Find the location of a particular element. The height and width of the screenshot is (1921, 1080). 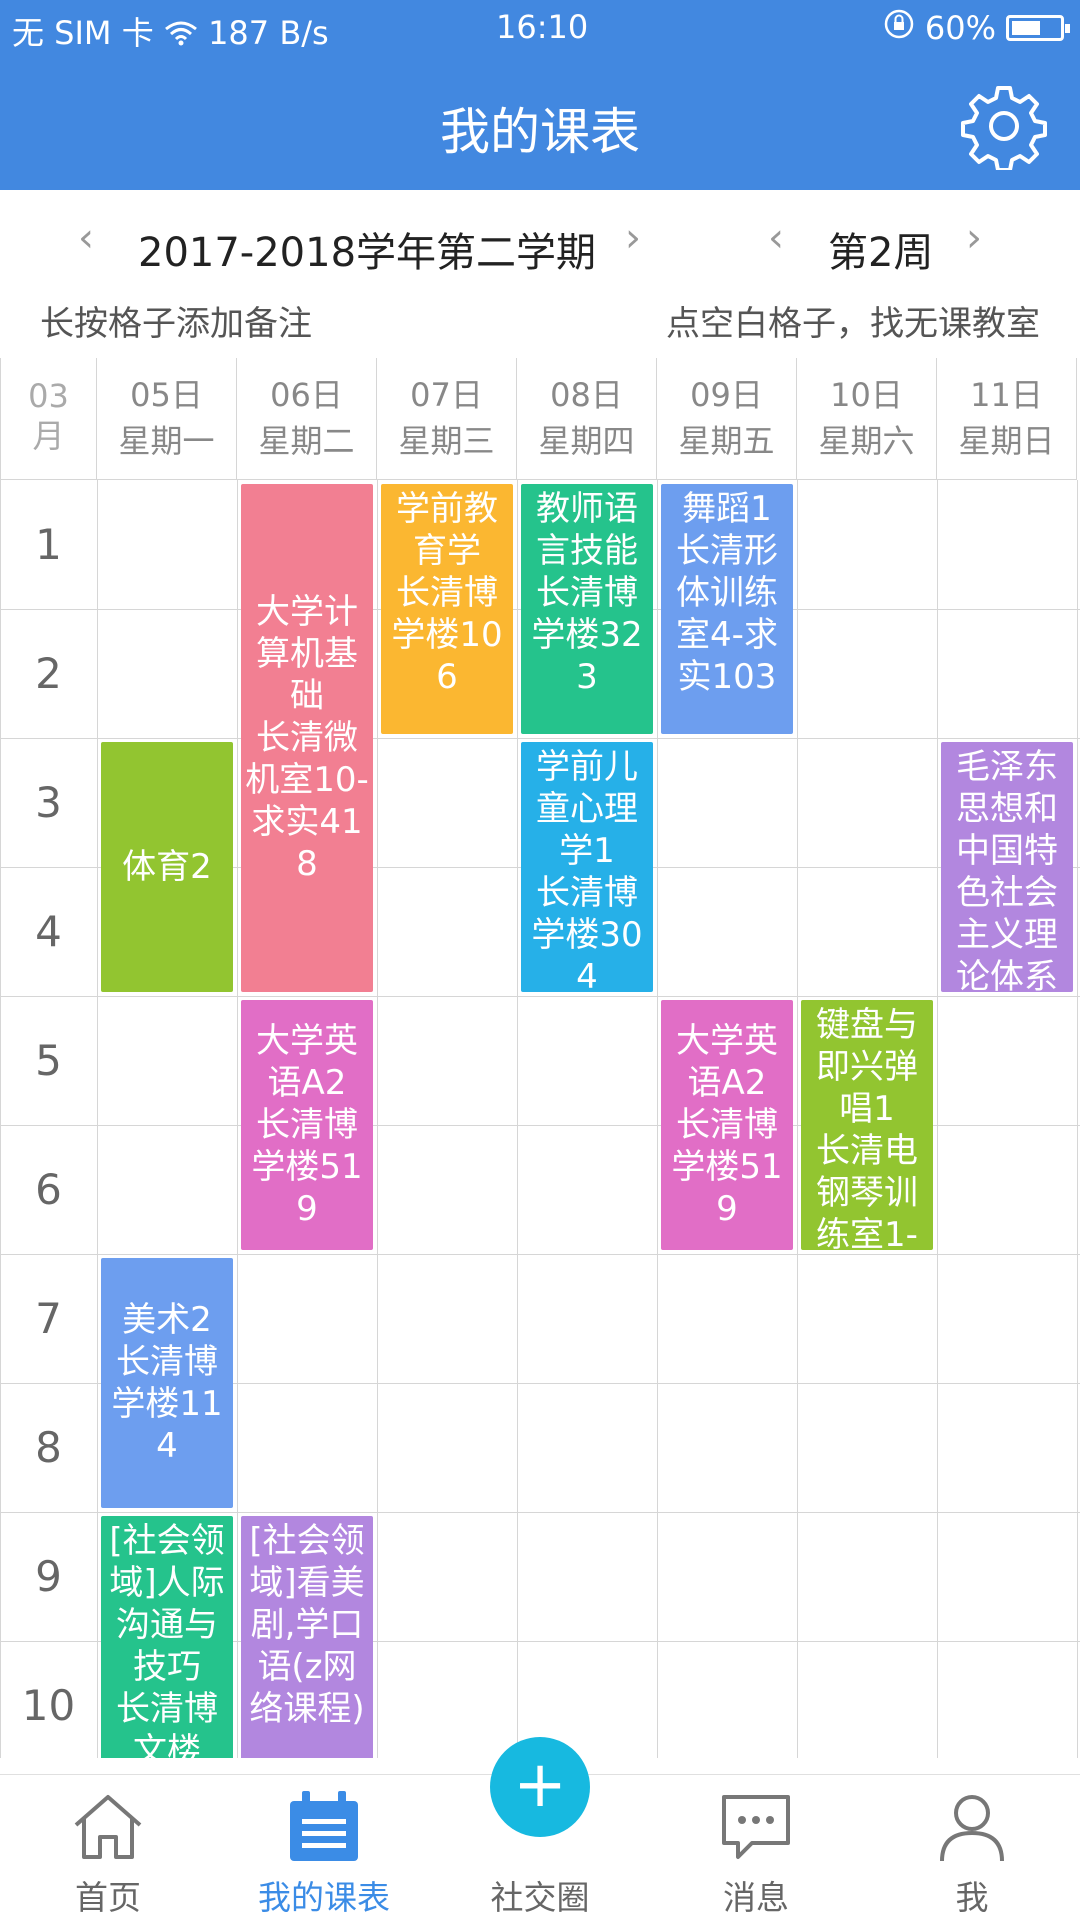

status-left: 无 SIM 卡 187 B/s is located at coordinates (170, 31).